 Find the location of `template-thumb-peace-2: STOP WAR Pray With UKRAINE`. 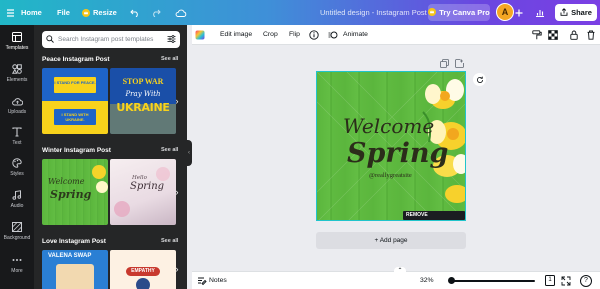

template-thumb-peace-2: STOP WAR Pray With UKRAINE is located at coordinates (143, 101).